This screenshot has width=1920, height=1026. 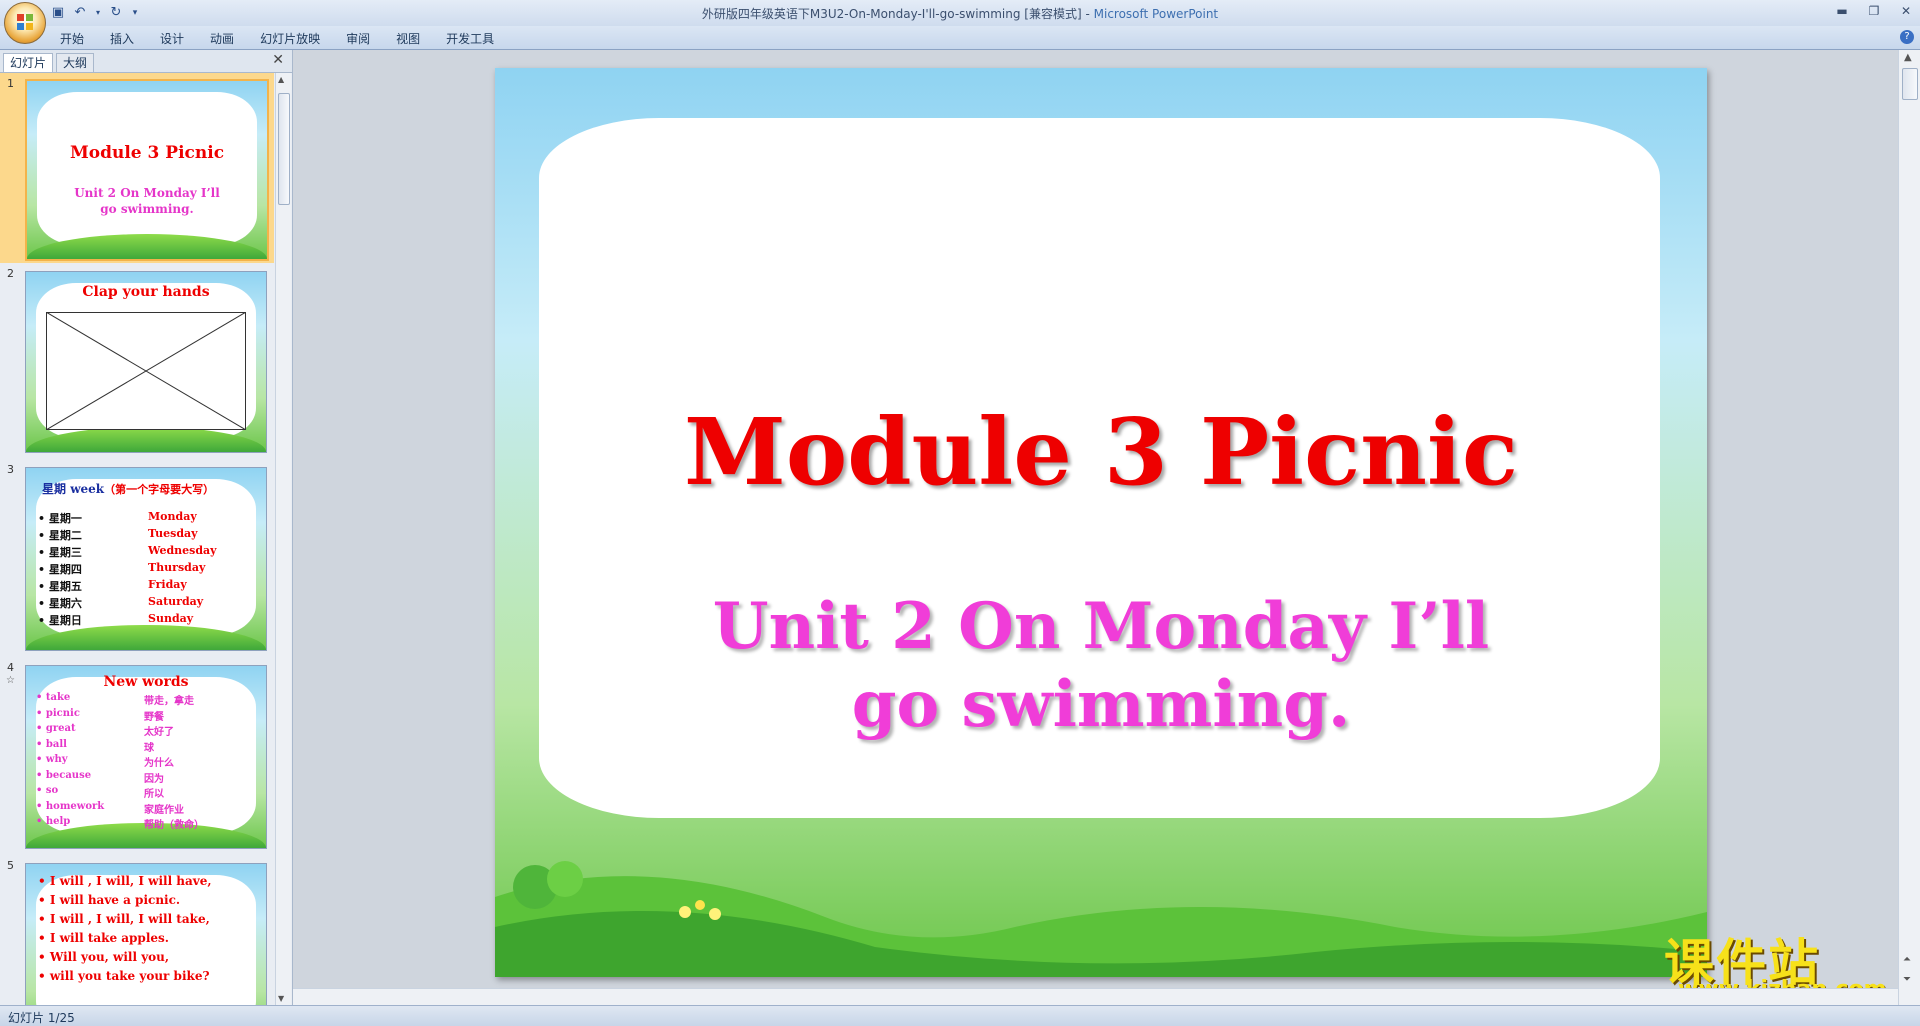 I want to click on term: • homework, so click(x=70, y=806).